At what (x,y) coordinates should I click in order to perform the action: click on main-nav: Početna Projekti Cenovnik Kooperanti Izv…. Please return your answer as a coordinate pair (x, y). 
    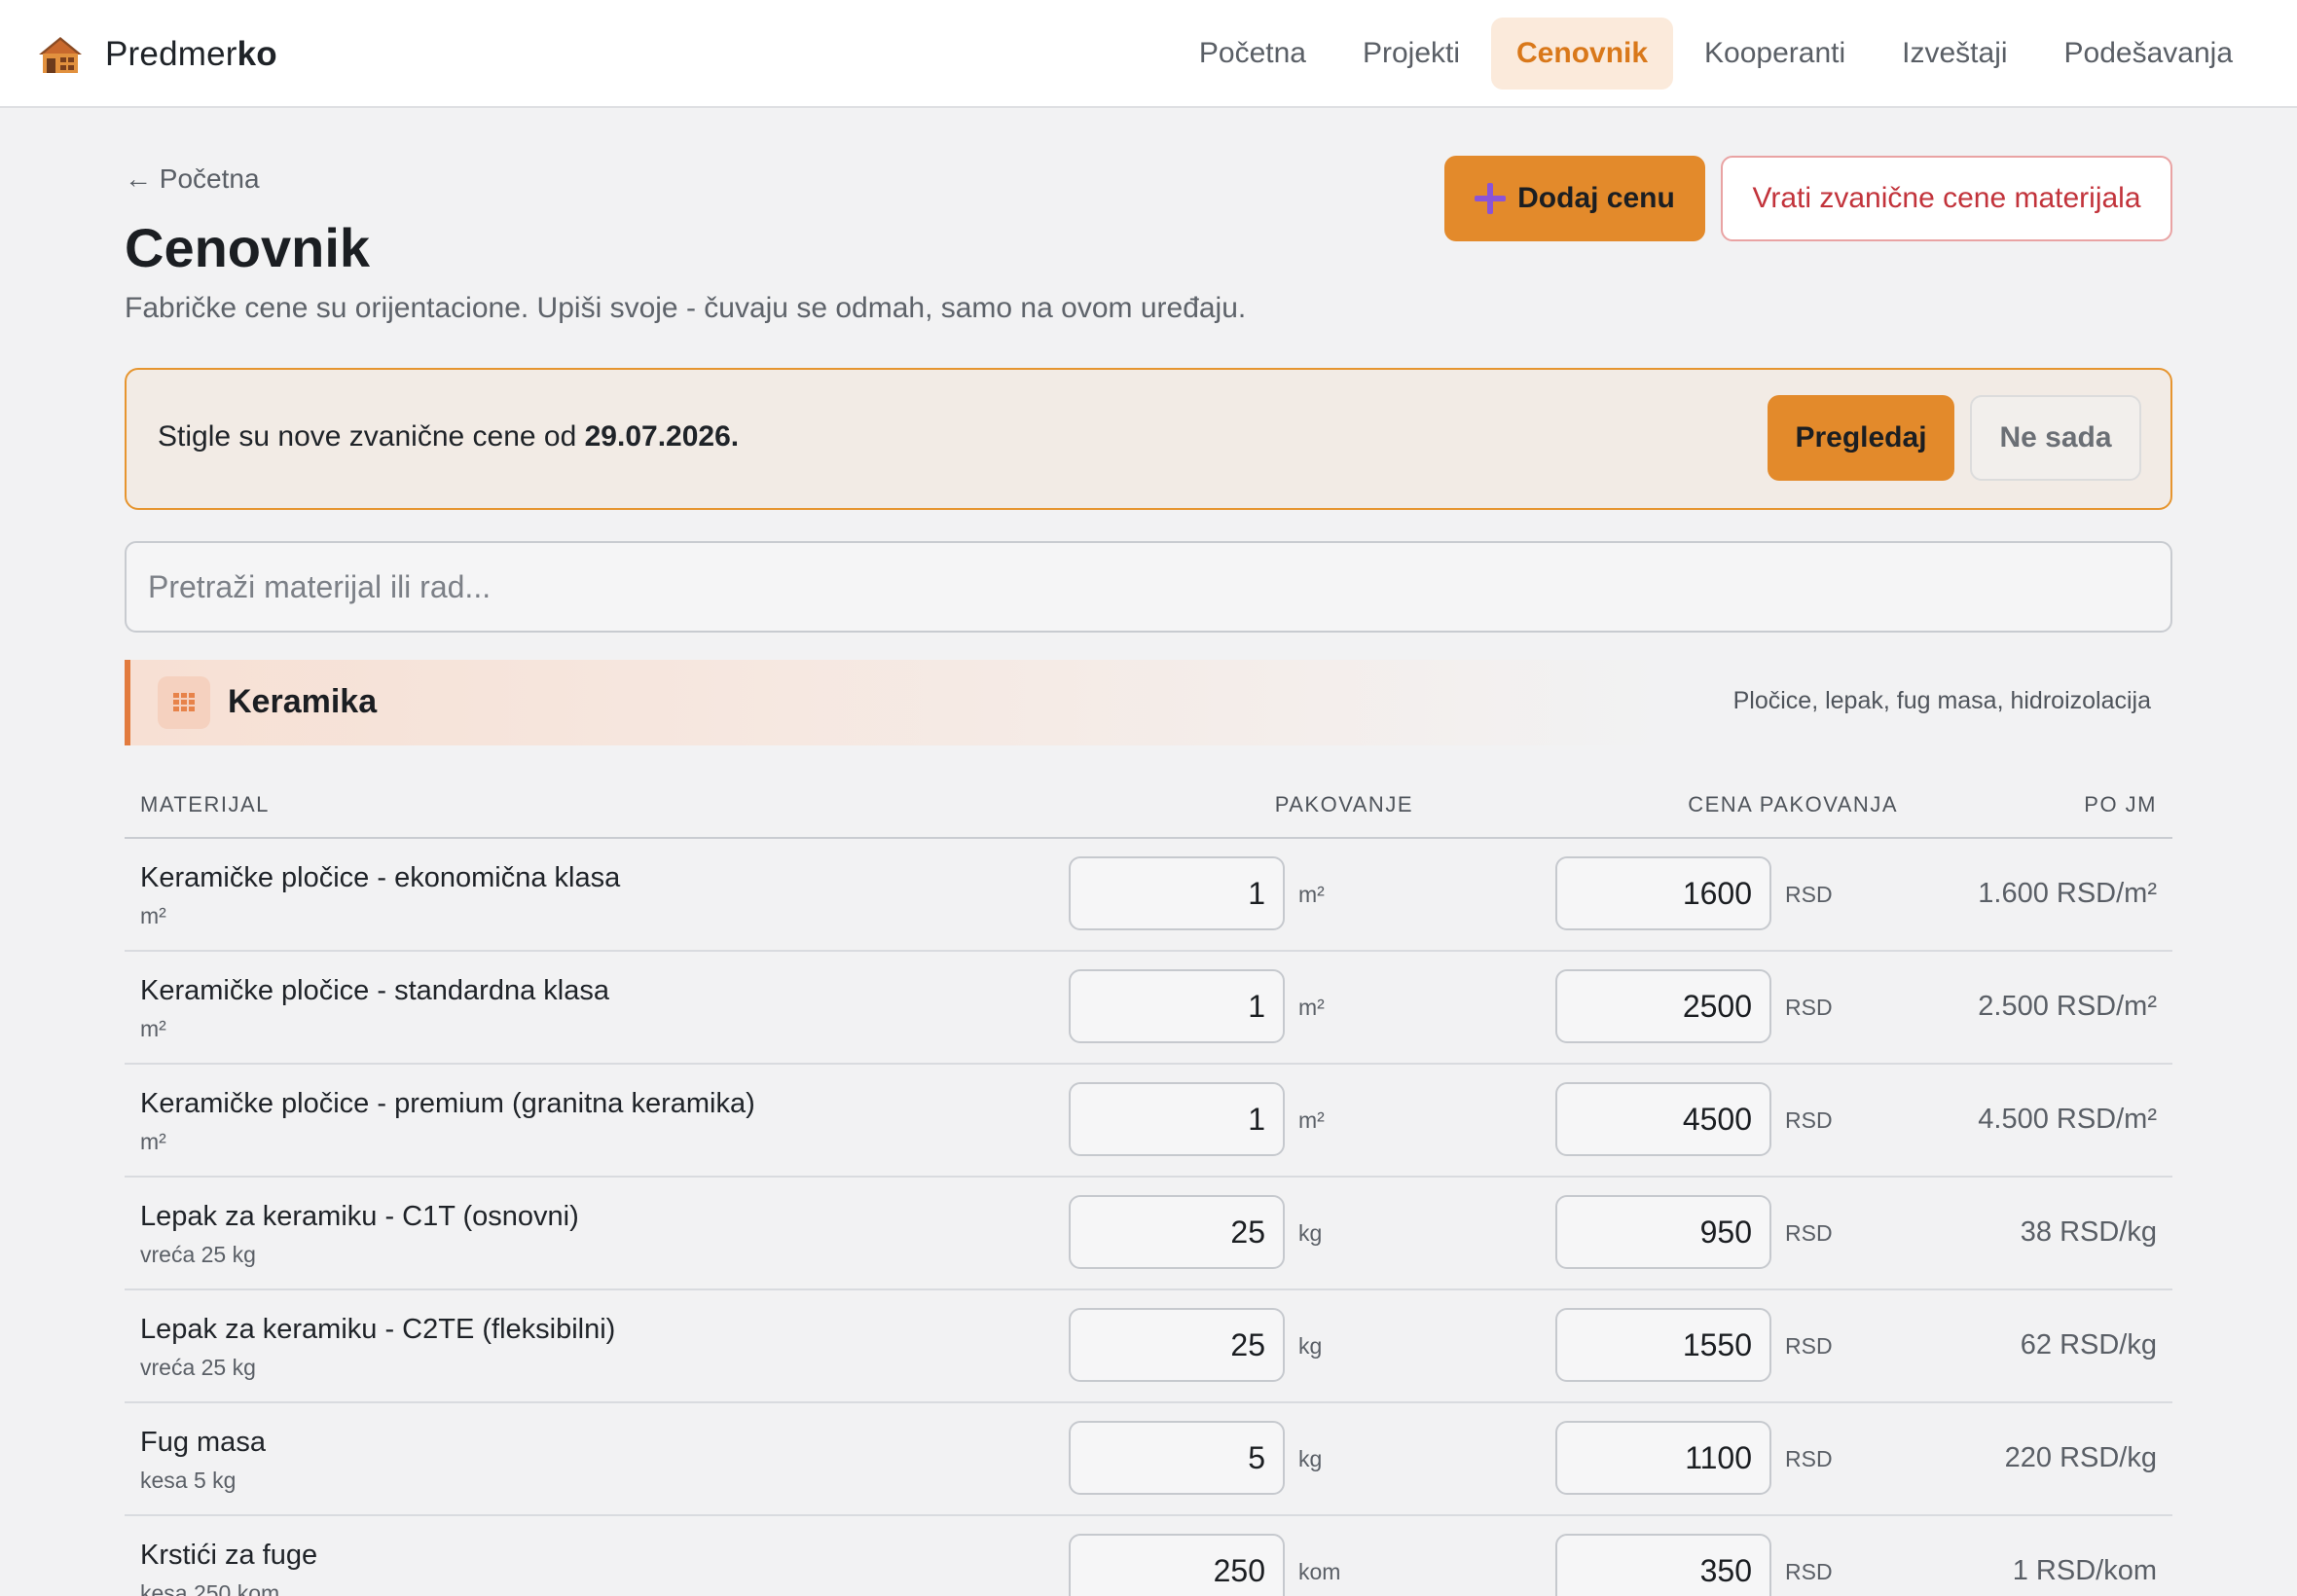
    Looking at the image, I should click on (1713, 54).